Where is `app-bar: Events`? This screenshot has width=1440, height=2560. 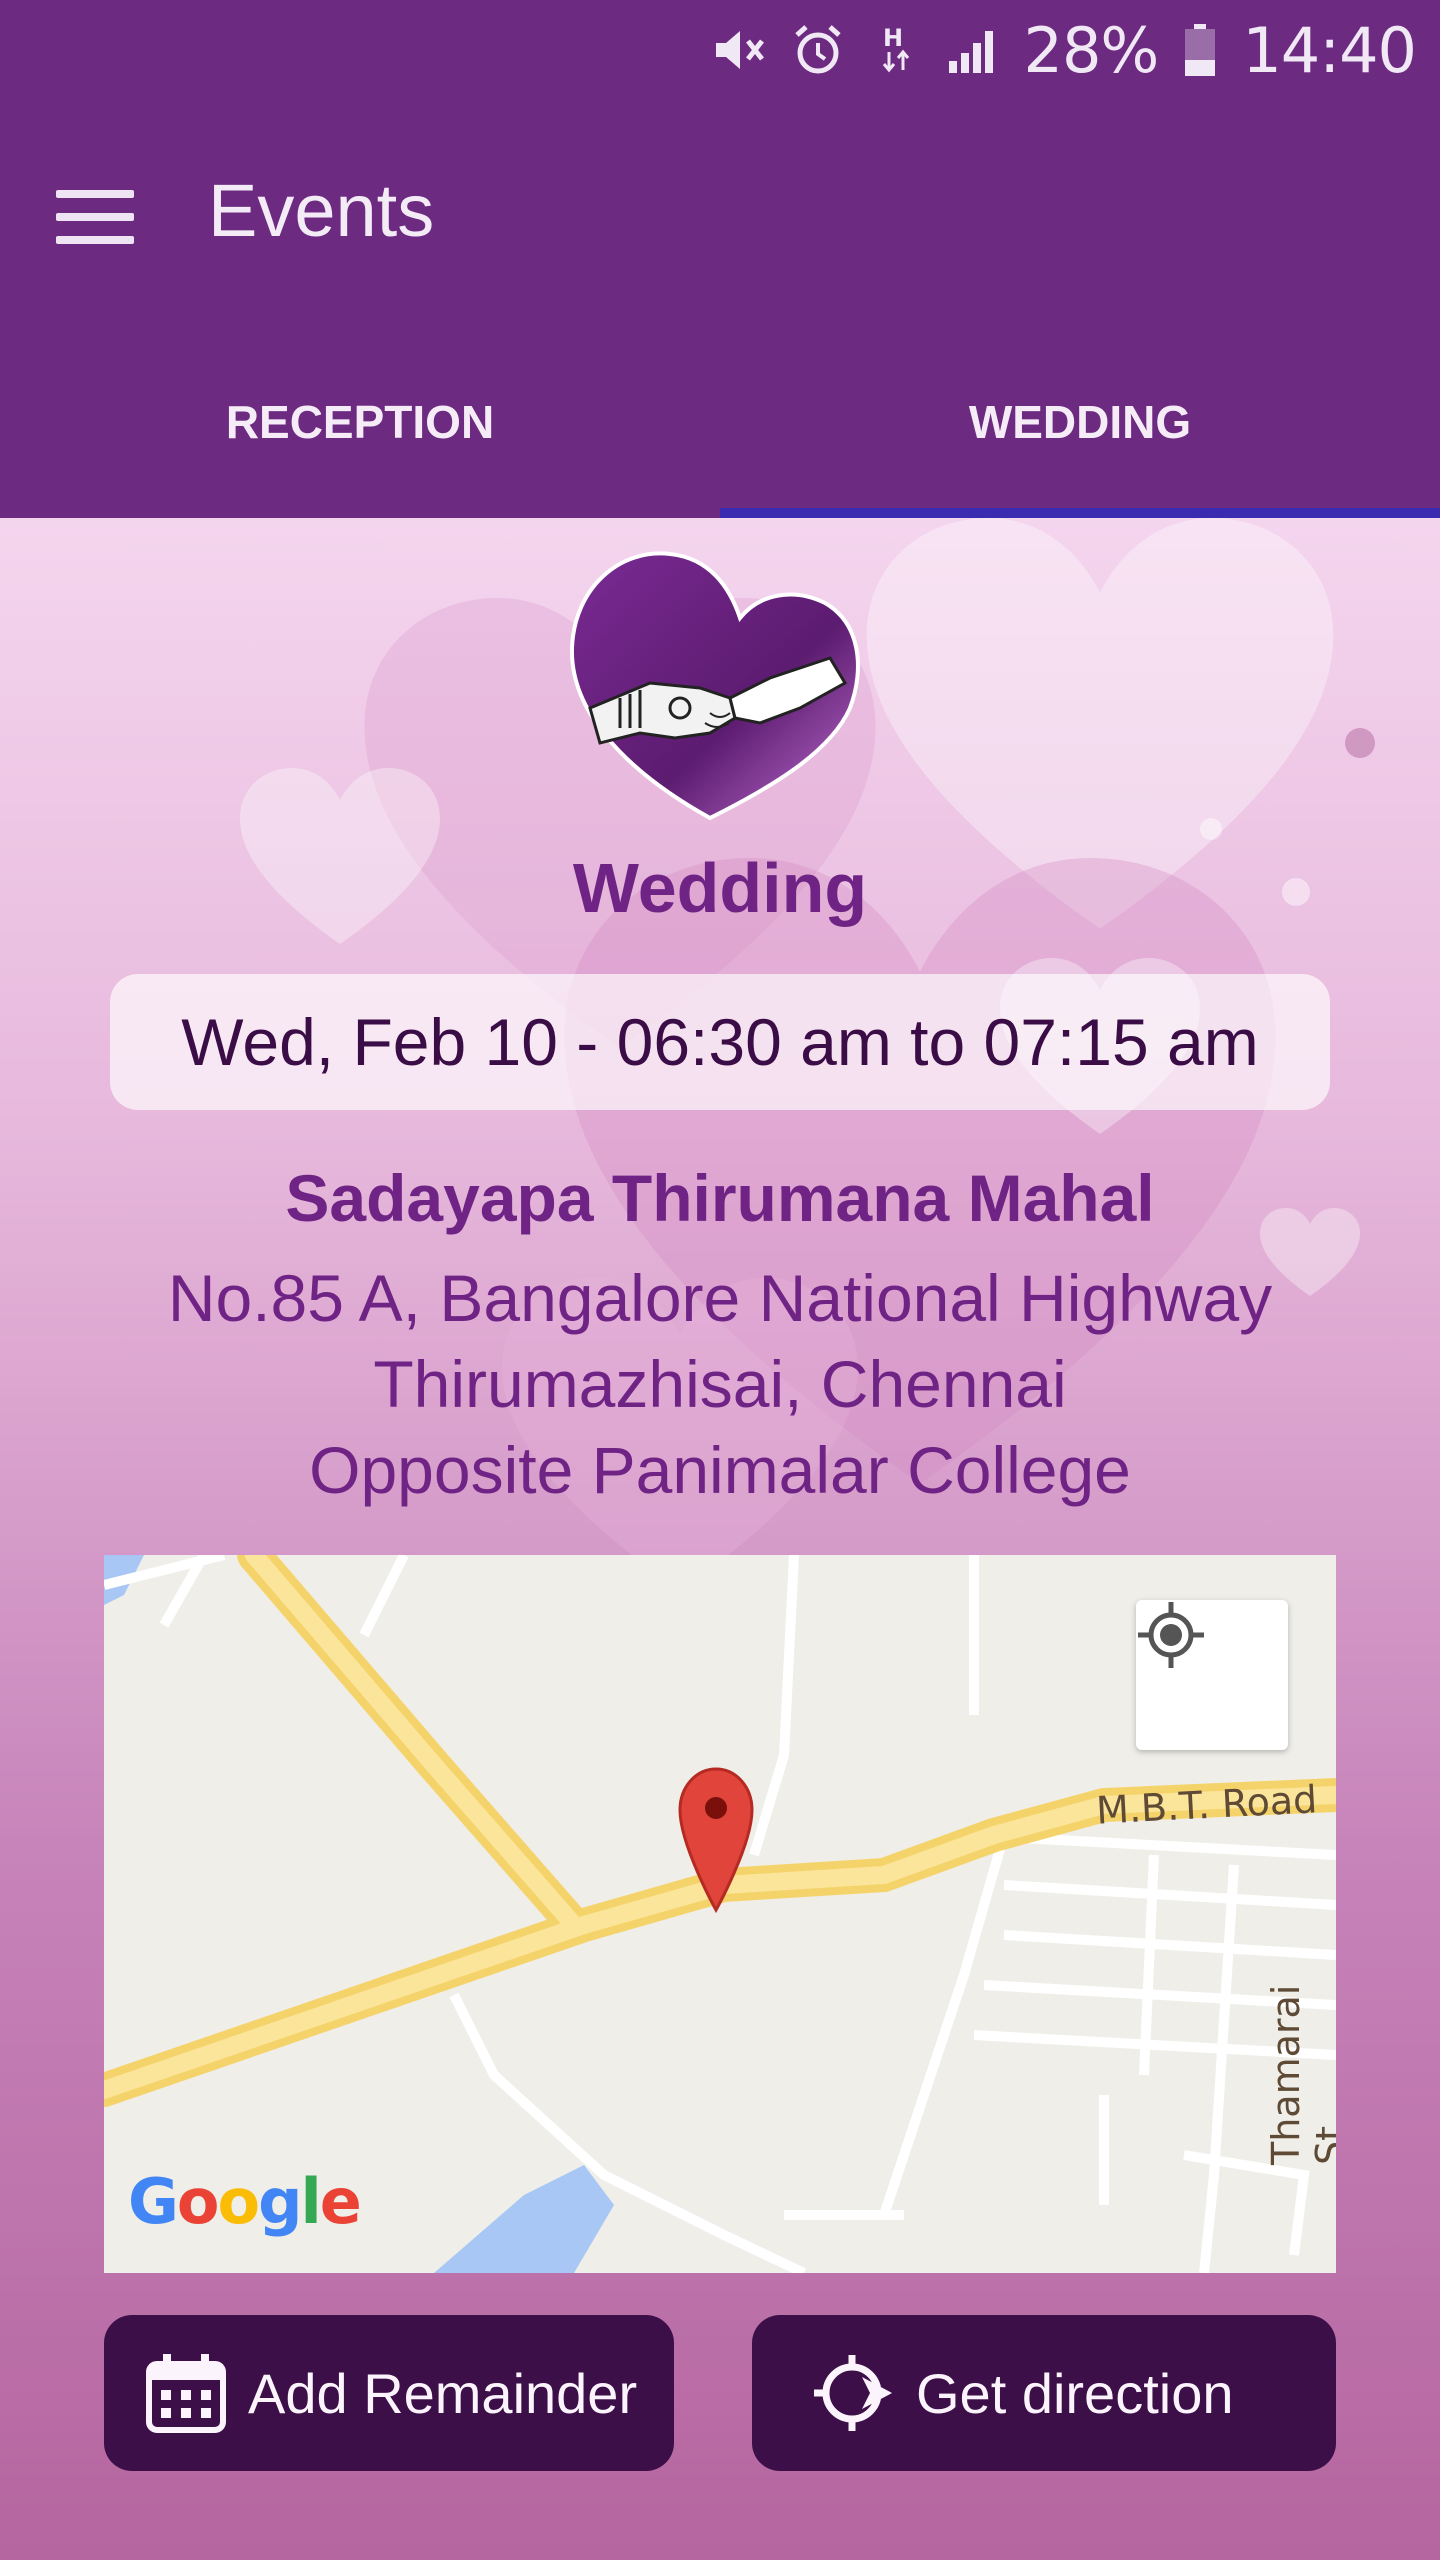 app-bar: Events is located at coordinates (720, 200).